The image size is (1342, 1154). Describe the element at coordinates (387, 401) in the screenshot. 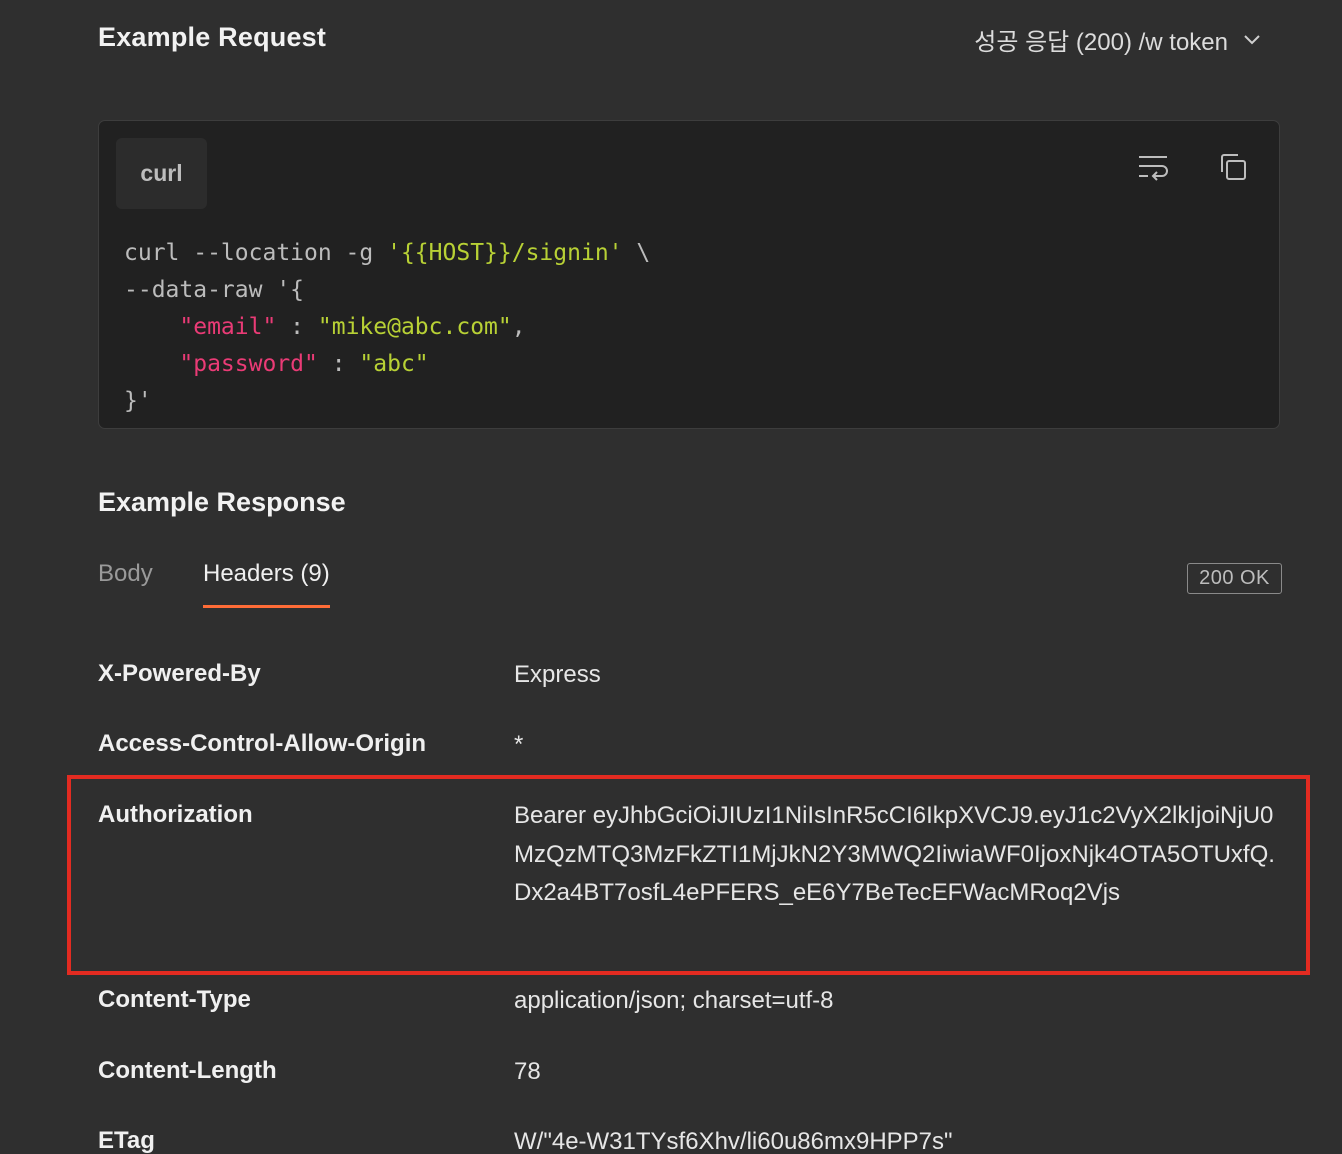

I see `code-line: }'` at that location.